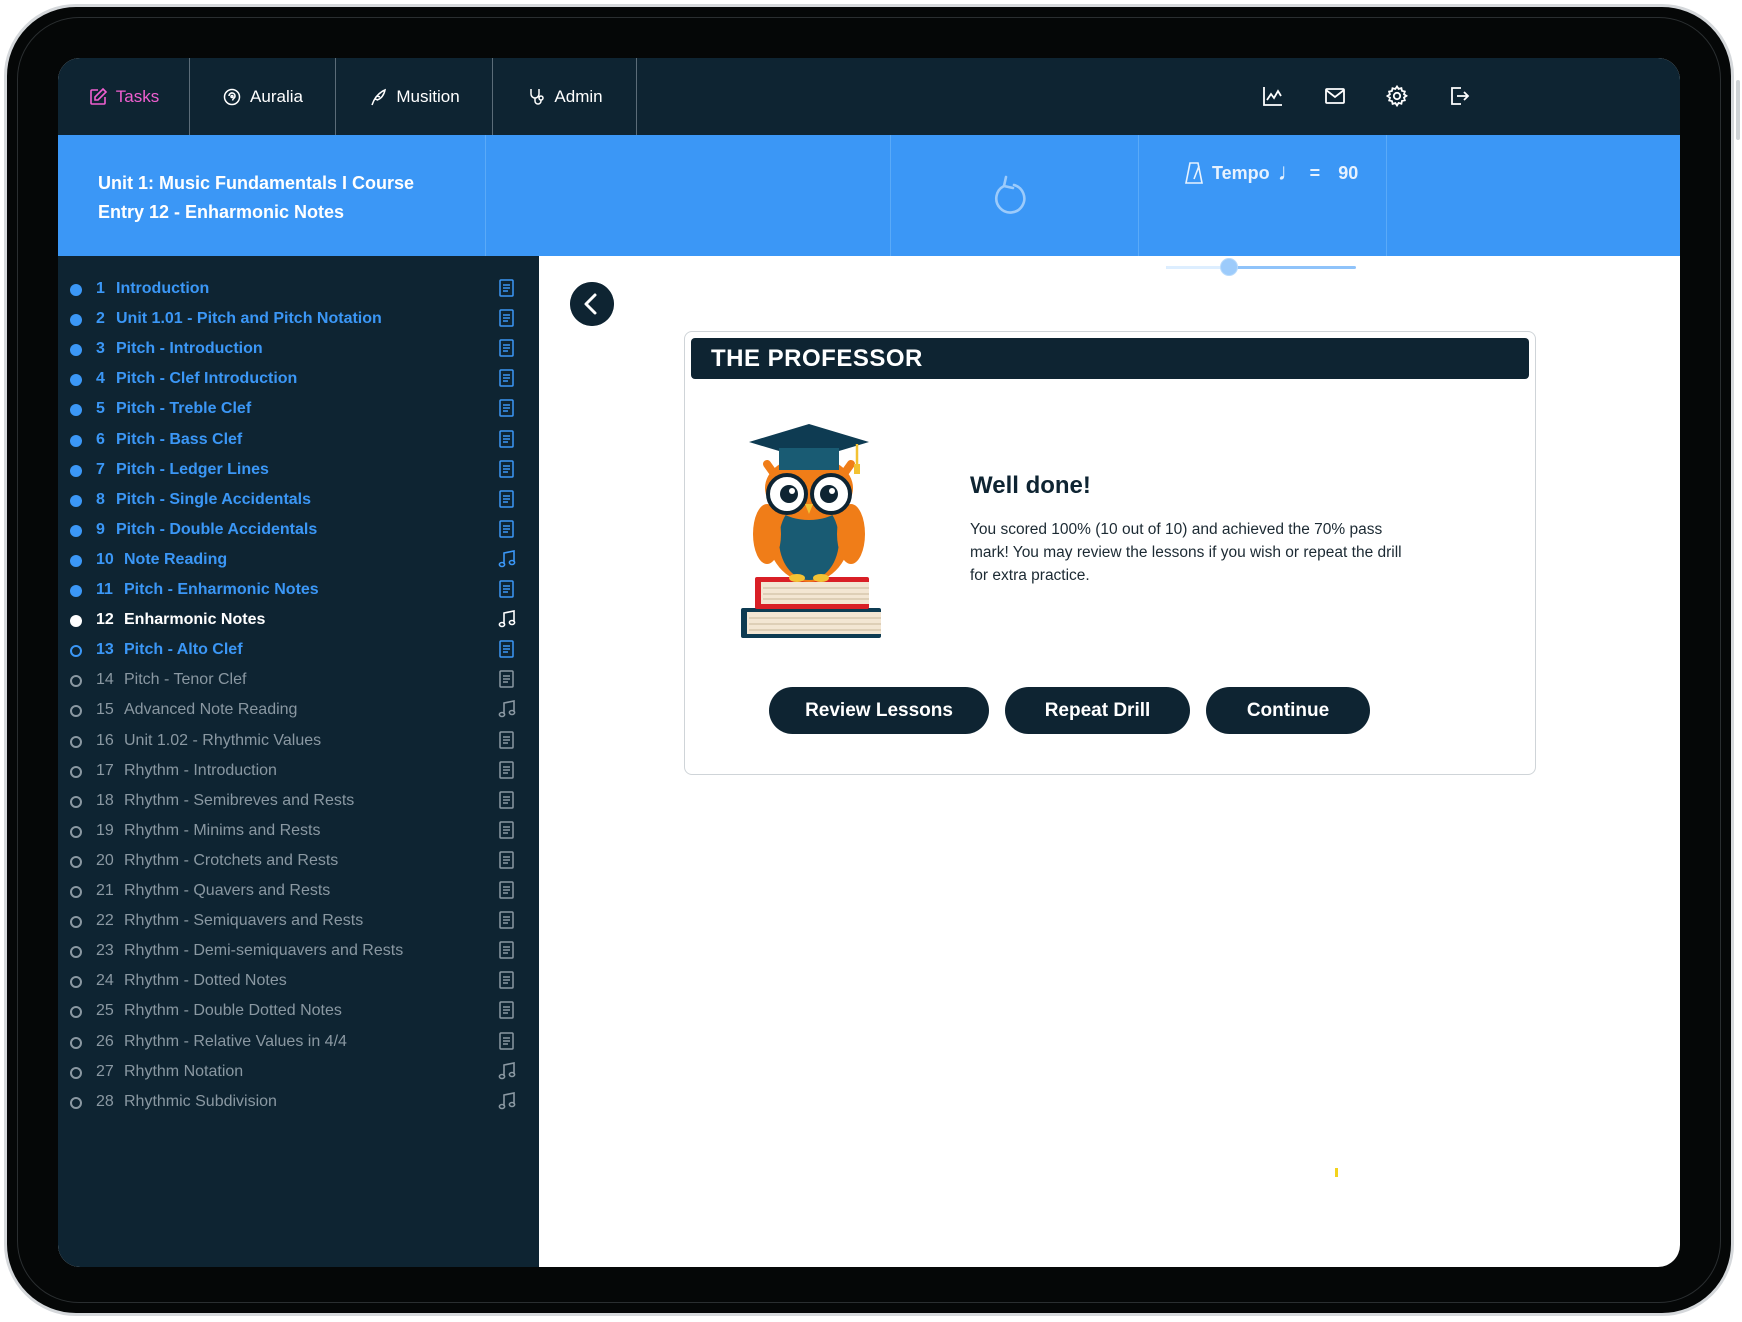 This screenshot has width=1742, height=1322. What do you see at coordinates (100, 409) in the screenshot?
I see `lesson-number: 5` at bounding box center [100, 409].